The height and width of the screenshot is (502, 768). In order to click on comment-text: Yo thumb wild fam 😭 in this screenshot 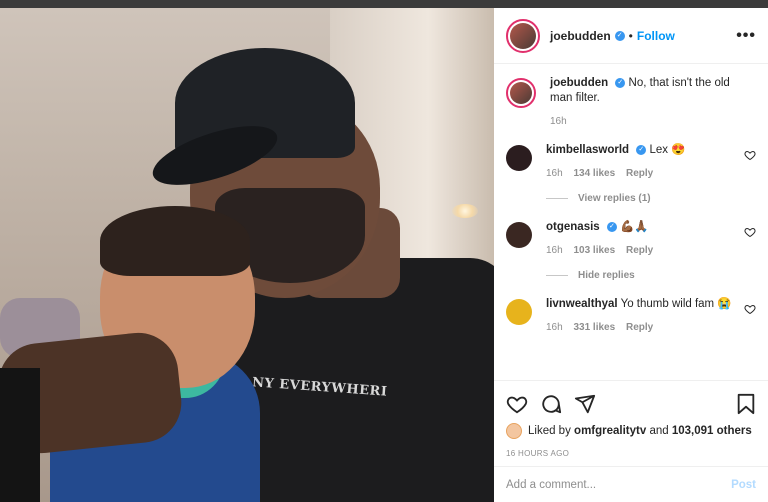, I will do `click(676, 304)`.